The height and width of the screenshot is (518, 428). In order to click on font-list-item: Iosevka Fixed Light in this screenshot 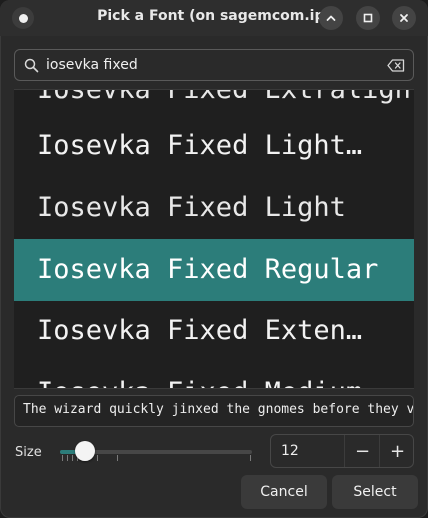, I will do `click(214, 208)`.